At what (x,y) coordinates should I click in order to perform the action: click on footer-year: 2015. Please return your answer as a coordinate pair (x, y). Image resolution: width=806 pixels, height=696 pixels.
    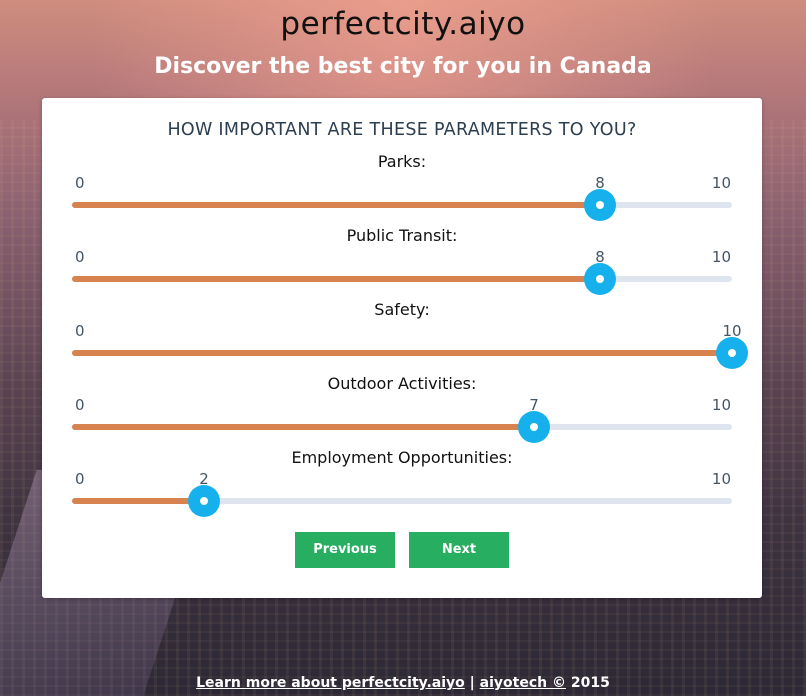
    Looking at the image, I should click on (590, 683).